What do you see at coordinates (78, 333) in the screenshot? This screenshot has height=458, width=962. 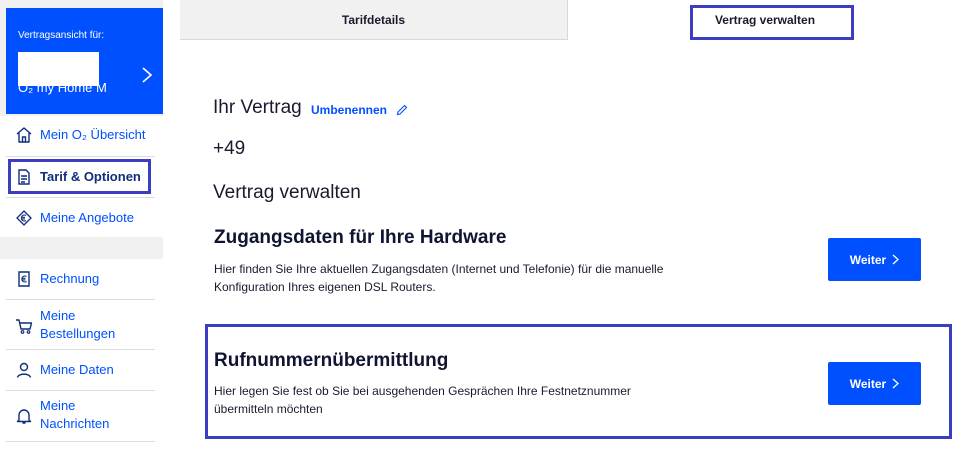 I see `sidebar-item-label-line2: Bestellungen` at bounding box center [78, 333].